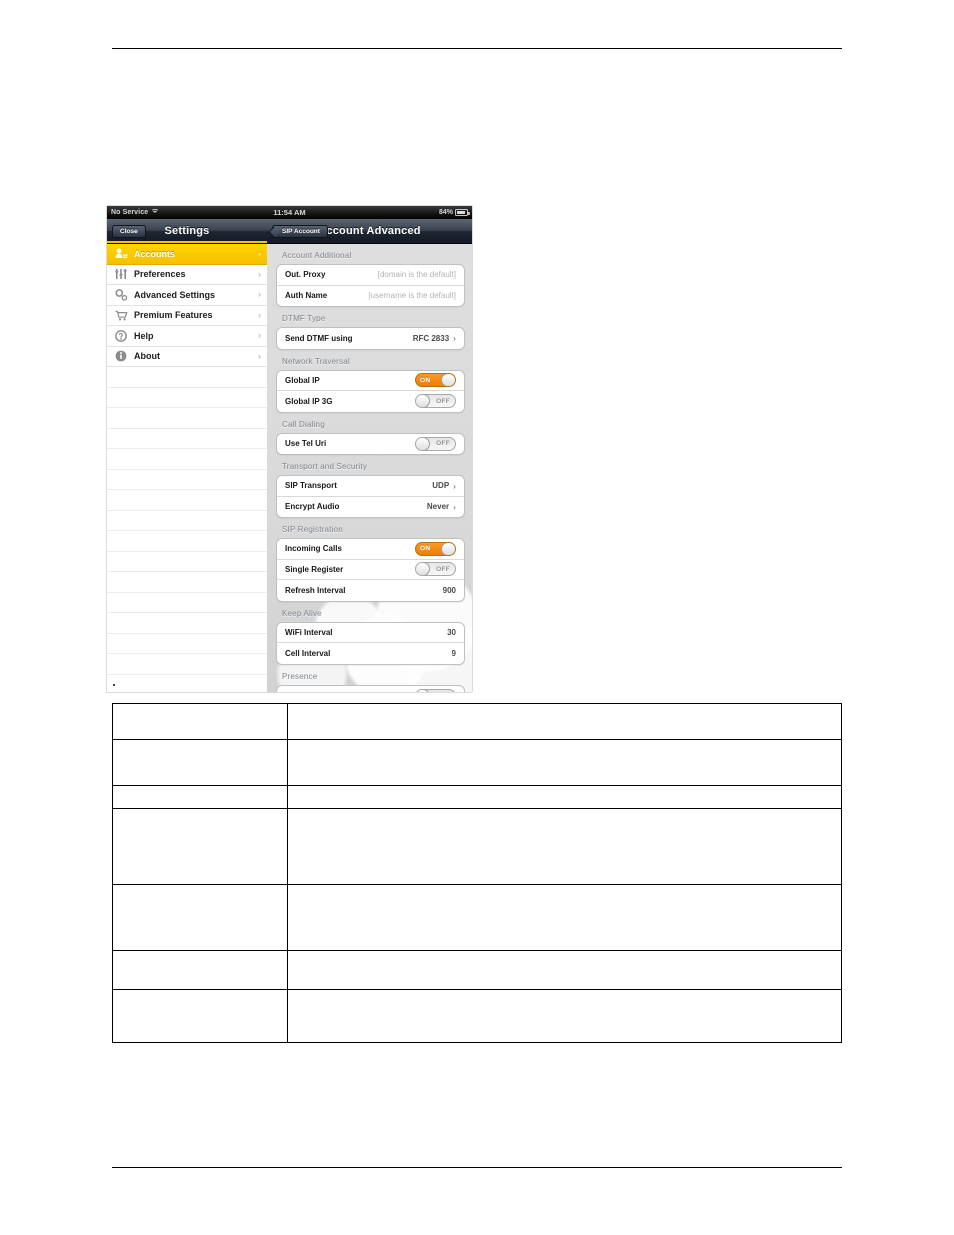  I want to click on row-label: SIP Transport, so click(311, 486).